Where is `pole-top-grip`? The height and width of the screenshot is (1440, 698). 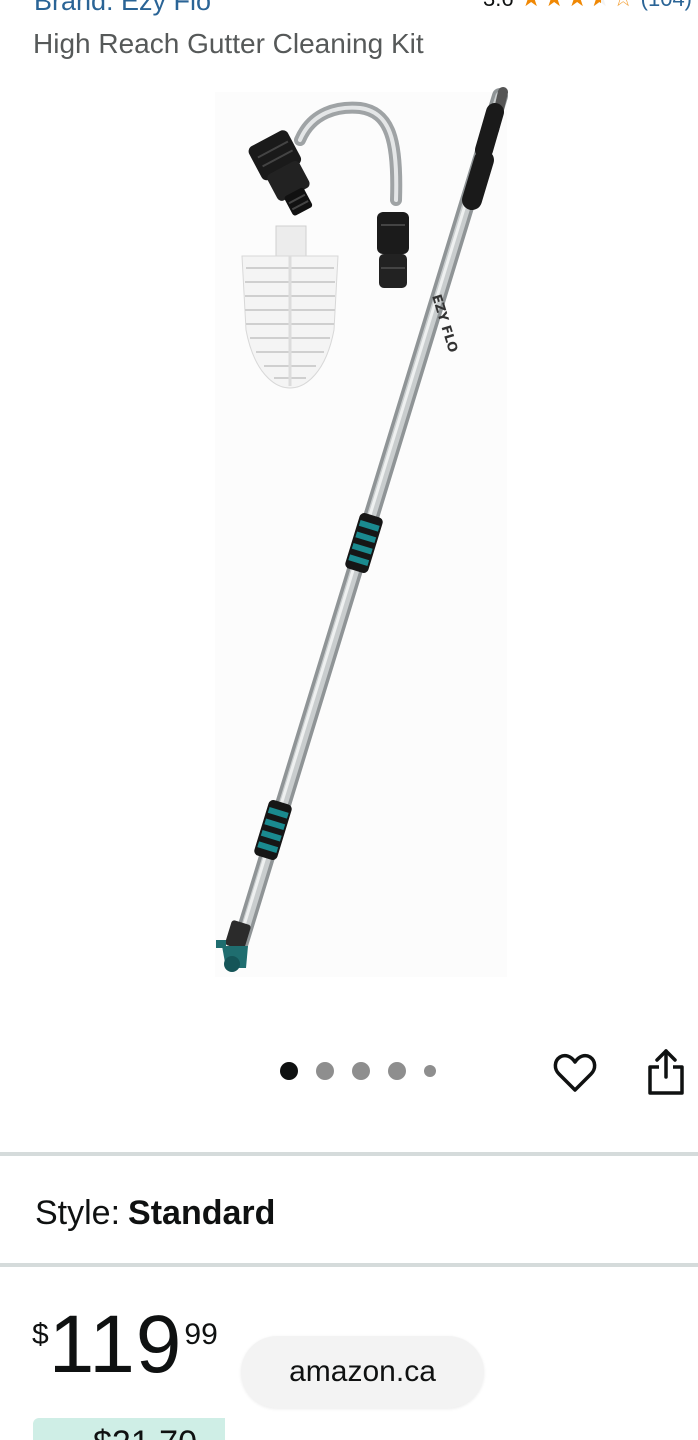 pole-top-grip is located at coordinates (489, 131).